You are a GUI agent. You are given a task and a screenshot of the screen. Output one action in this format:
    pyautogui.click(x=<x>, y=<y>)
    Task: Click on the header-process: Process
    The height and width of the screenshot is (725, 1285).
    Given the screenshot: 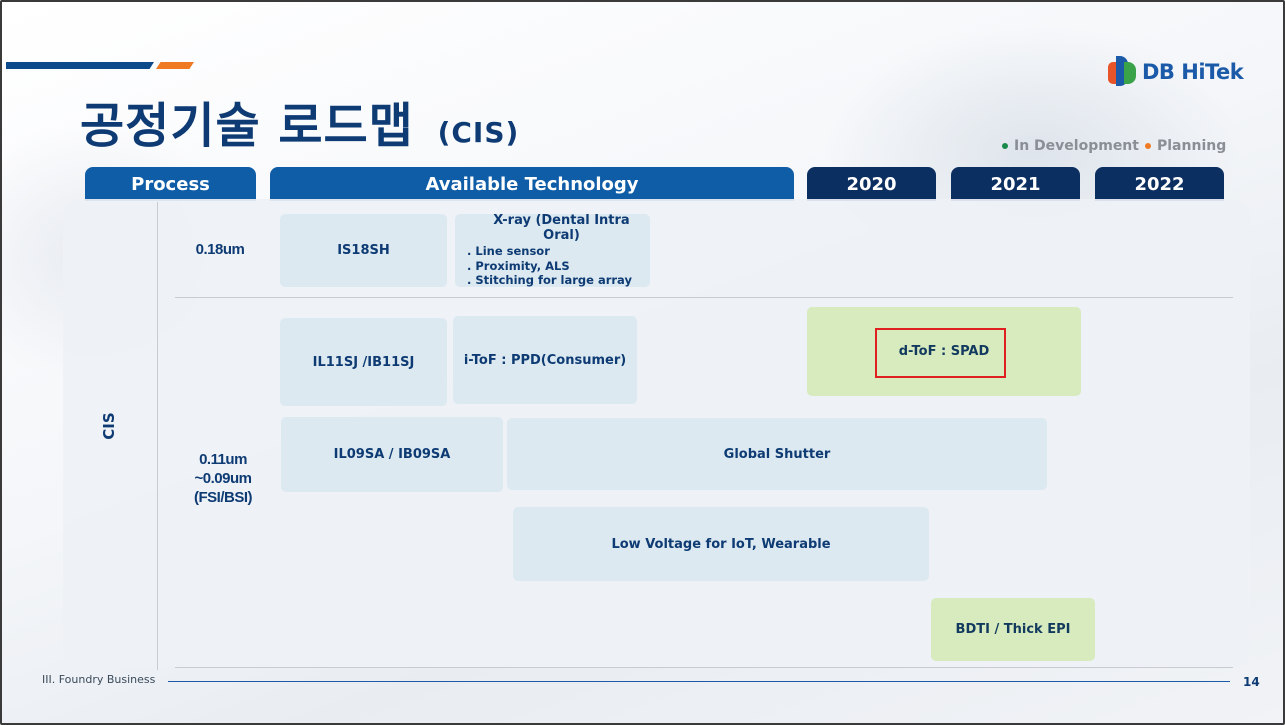 What is the action you would take?
    pyautogui.click(x=170, y=184)
    